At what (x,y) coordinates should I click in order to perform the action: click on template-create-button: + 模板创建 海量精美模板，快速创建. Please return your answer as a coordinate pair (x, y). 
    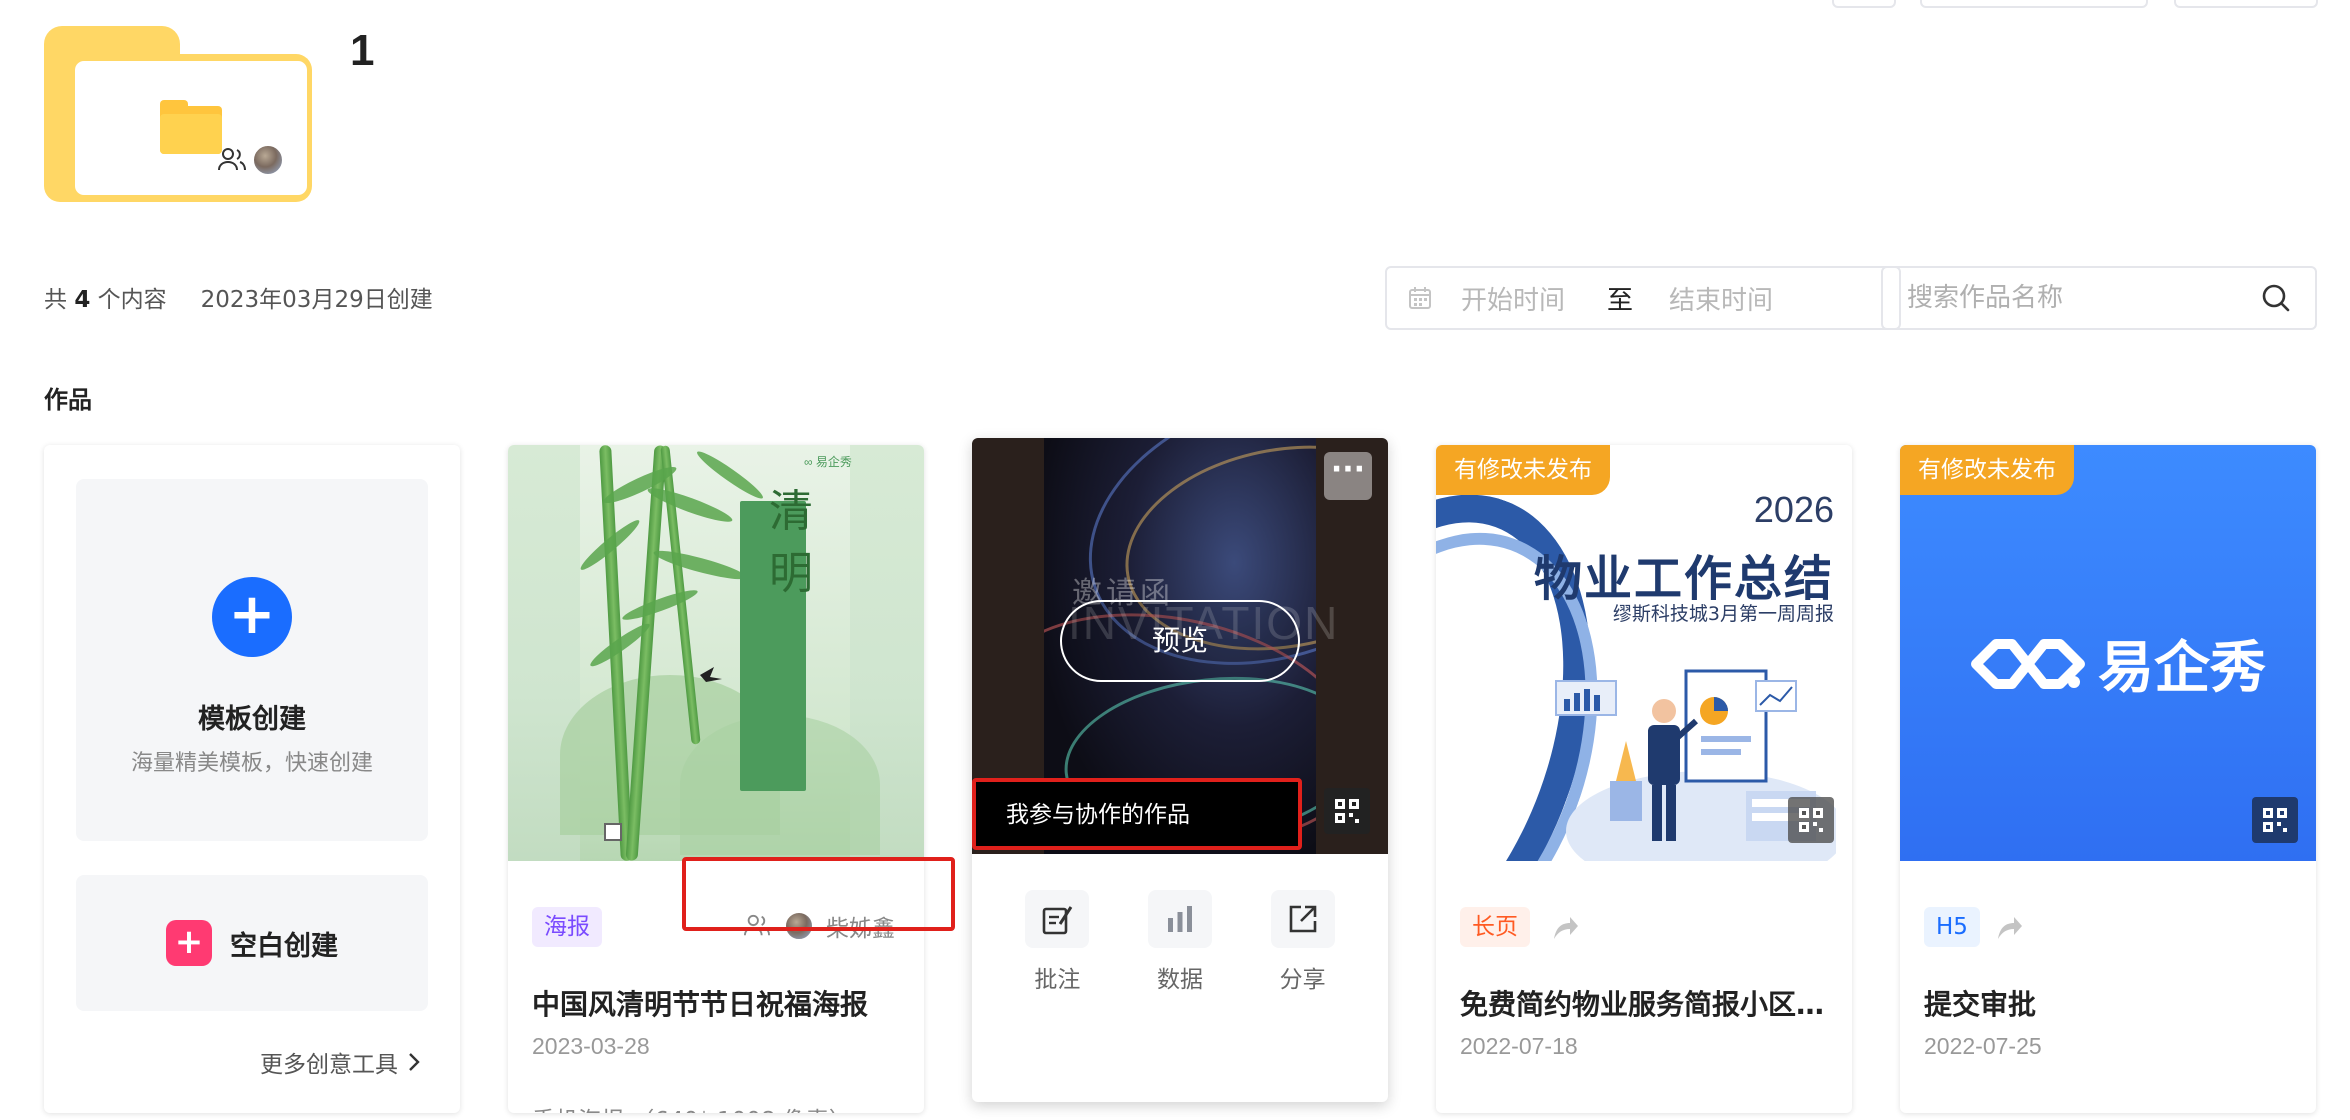
    Looking at the image, I should click on (252, 660).